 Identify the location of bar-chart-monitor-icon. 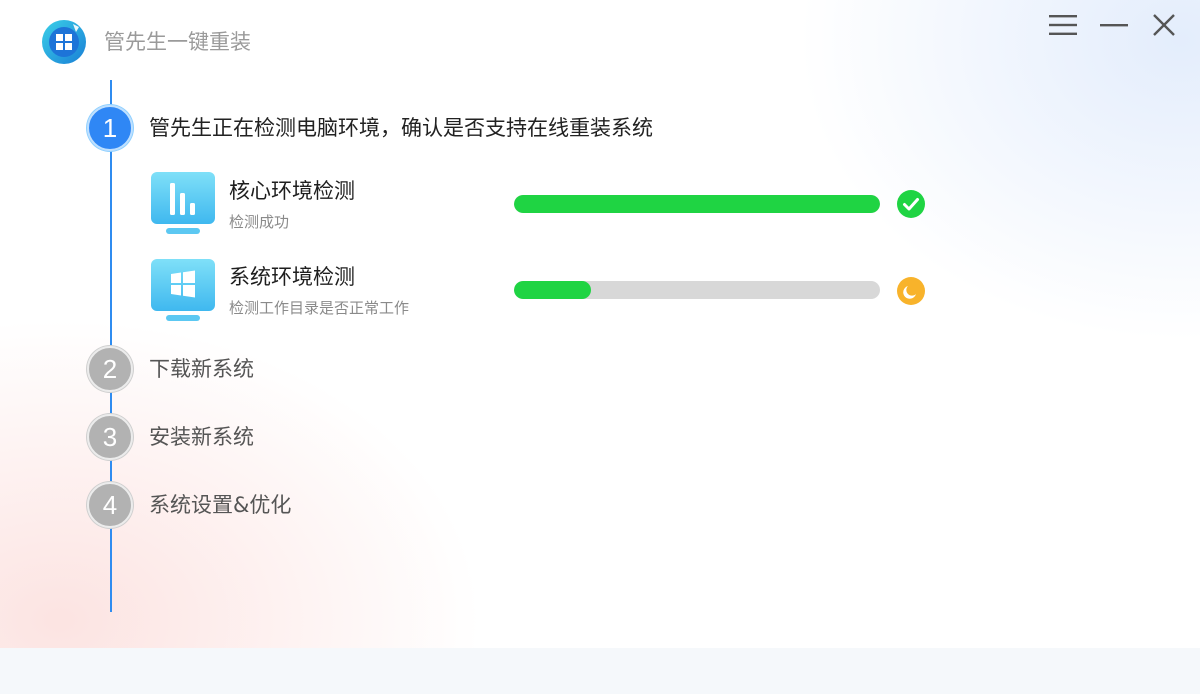
(183, 204).